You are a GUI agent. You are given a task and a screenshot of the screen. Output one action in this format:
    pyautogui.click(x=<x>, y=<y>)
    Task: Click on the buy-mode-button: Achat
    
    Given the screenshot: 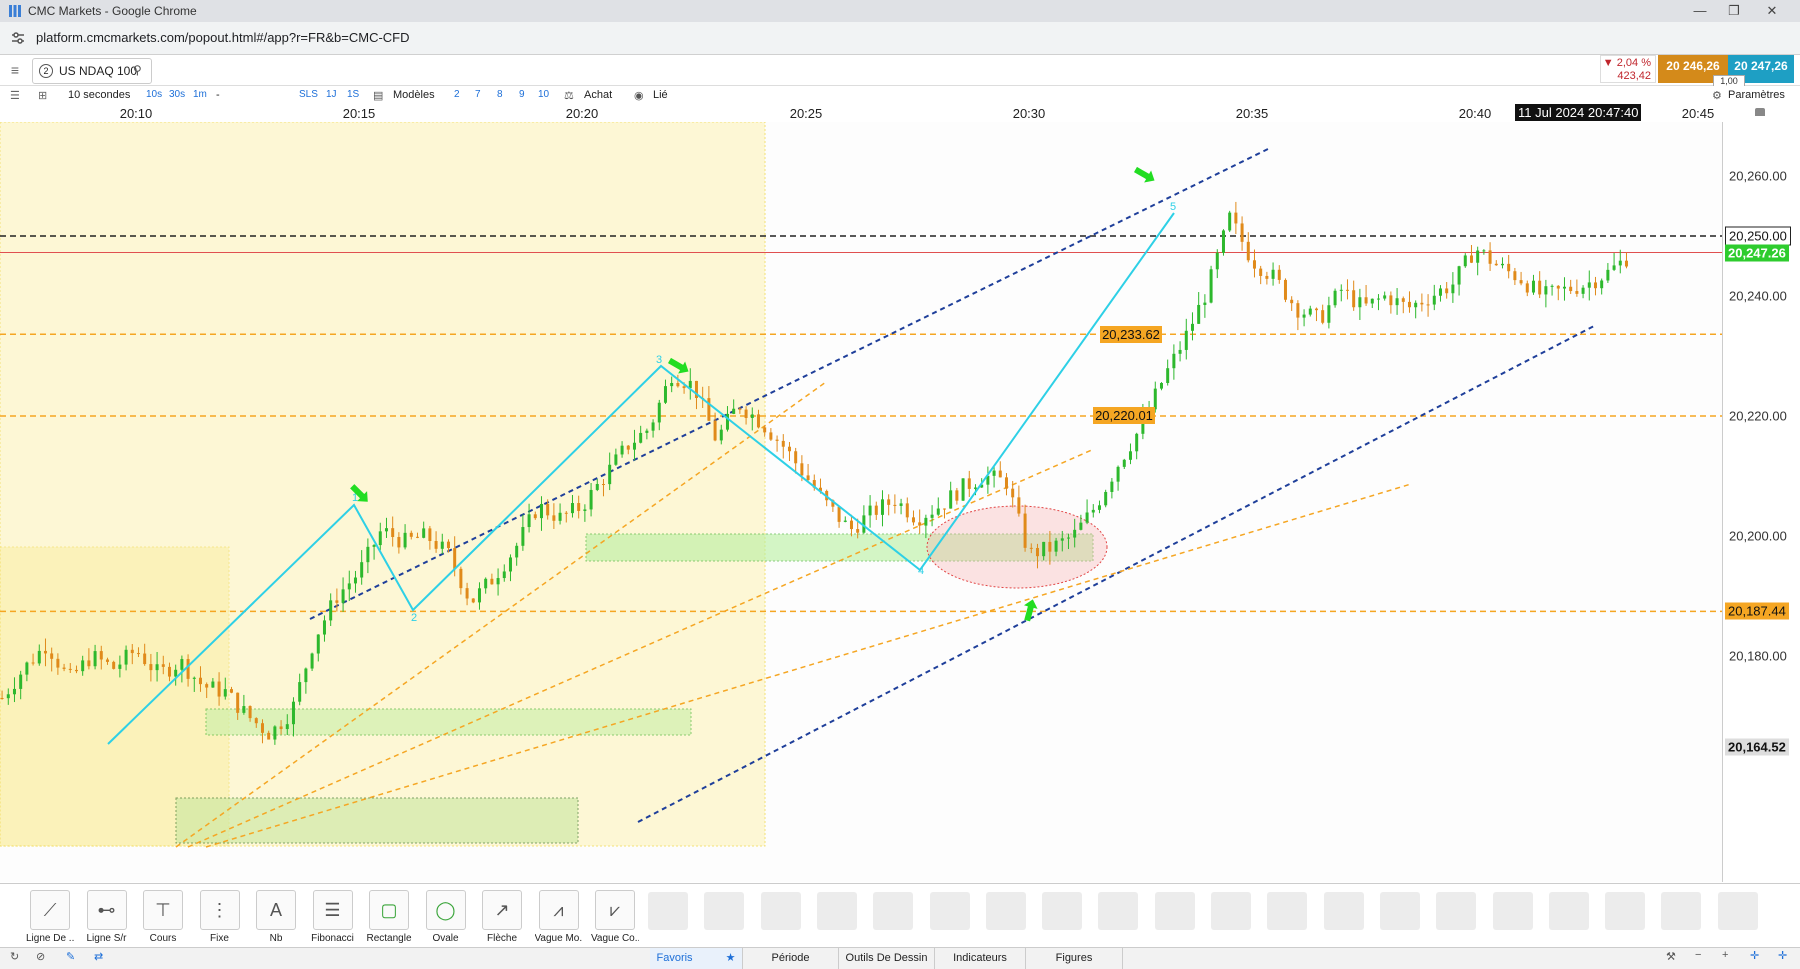 What is the action you would take?
    pyautogui.click(x=598, y=95)
    